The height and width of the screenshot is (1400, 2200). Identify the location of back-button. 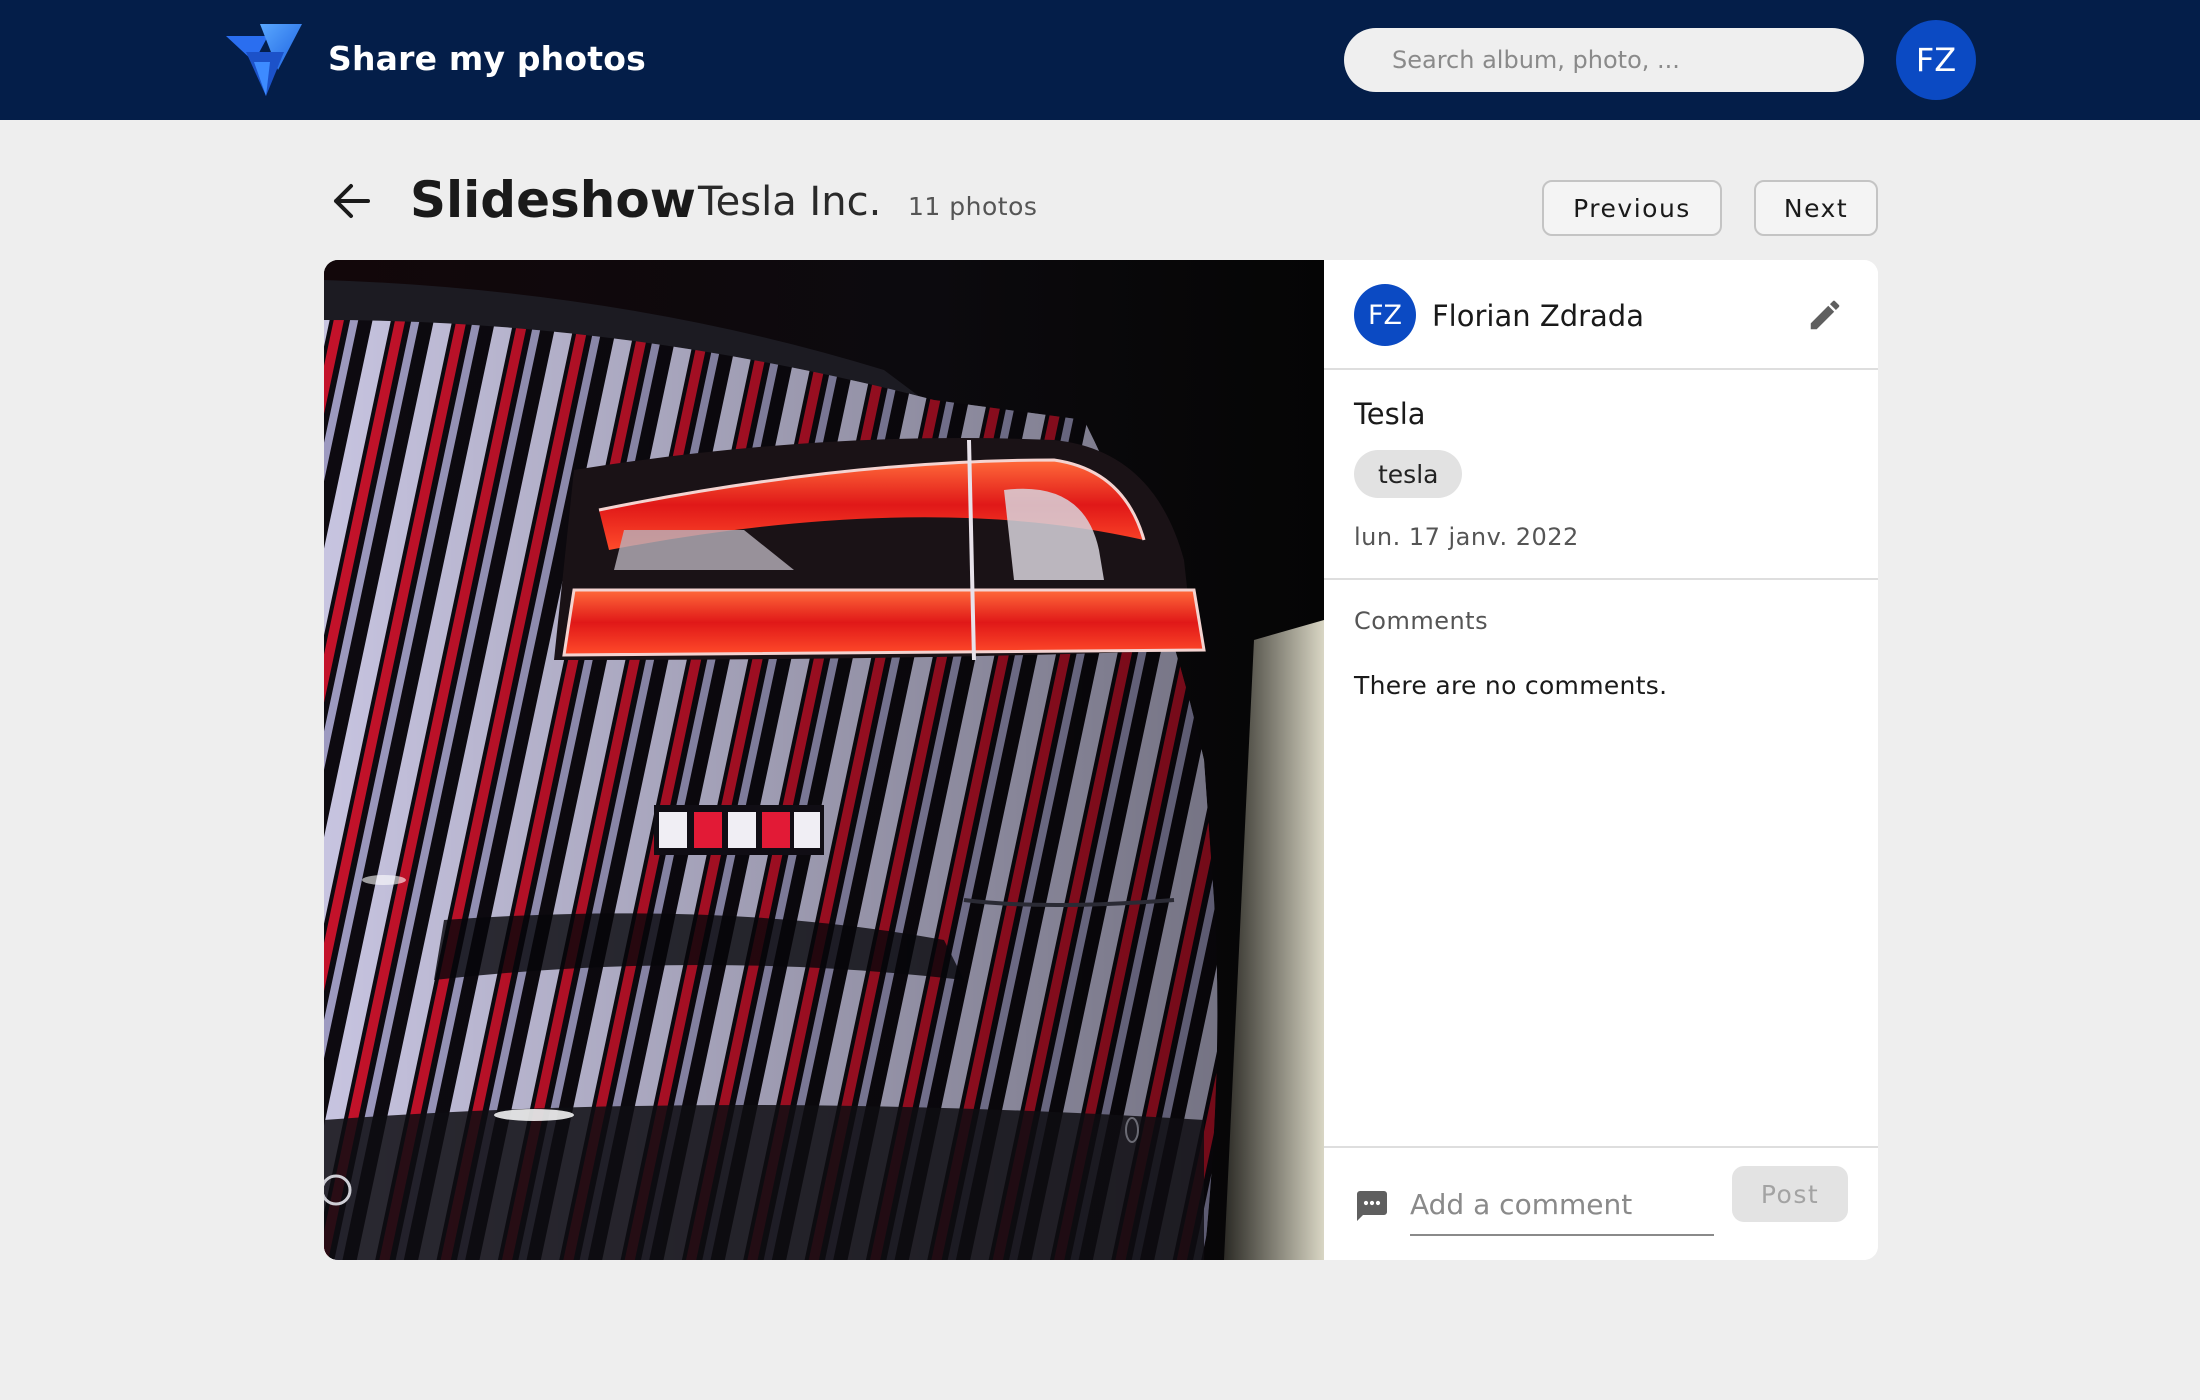
(351, 201).